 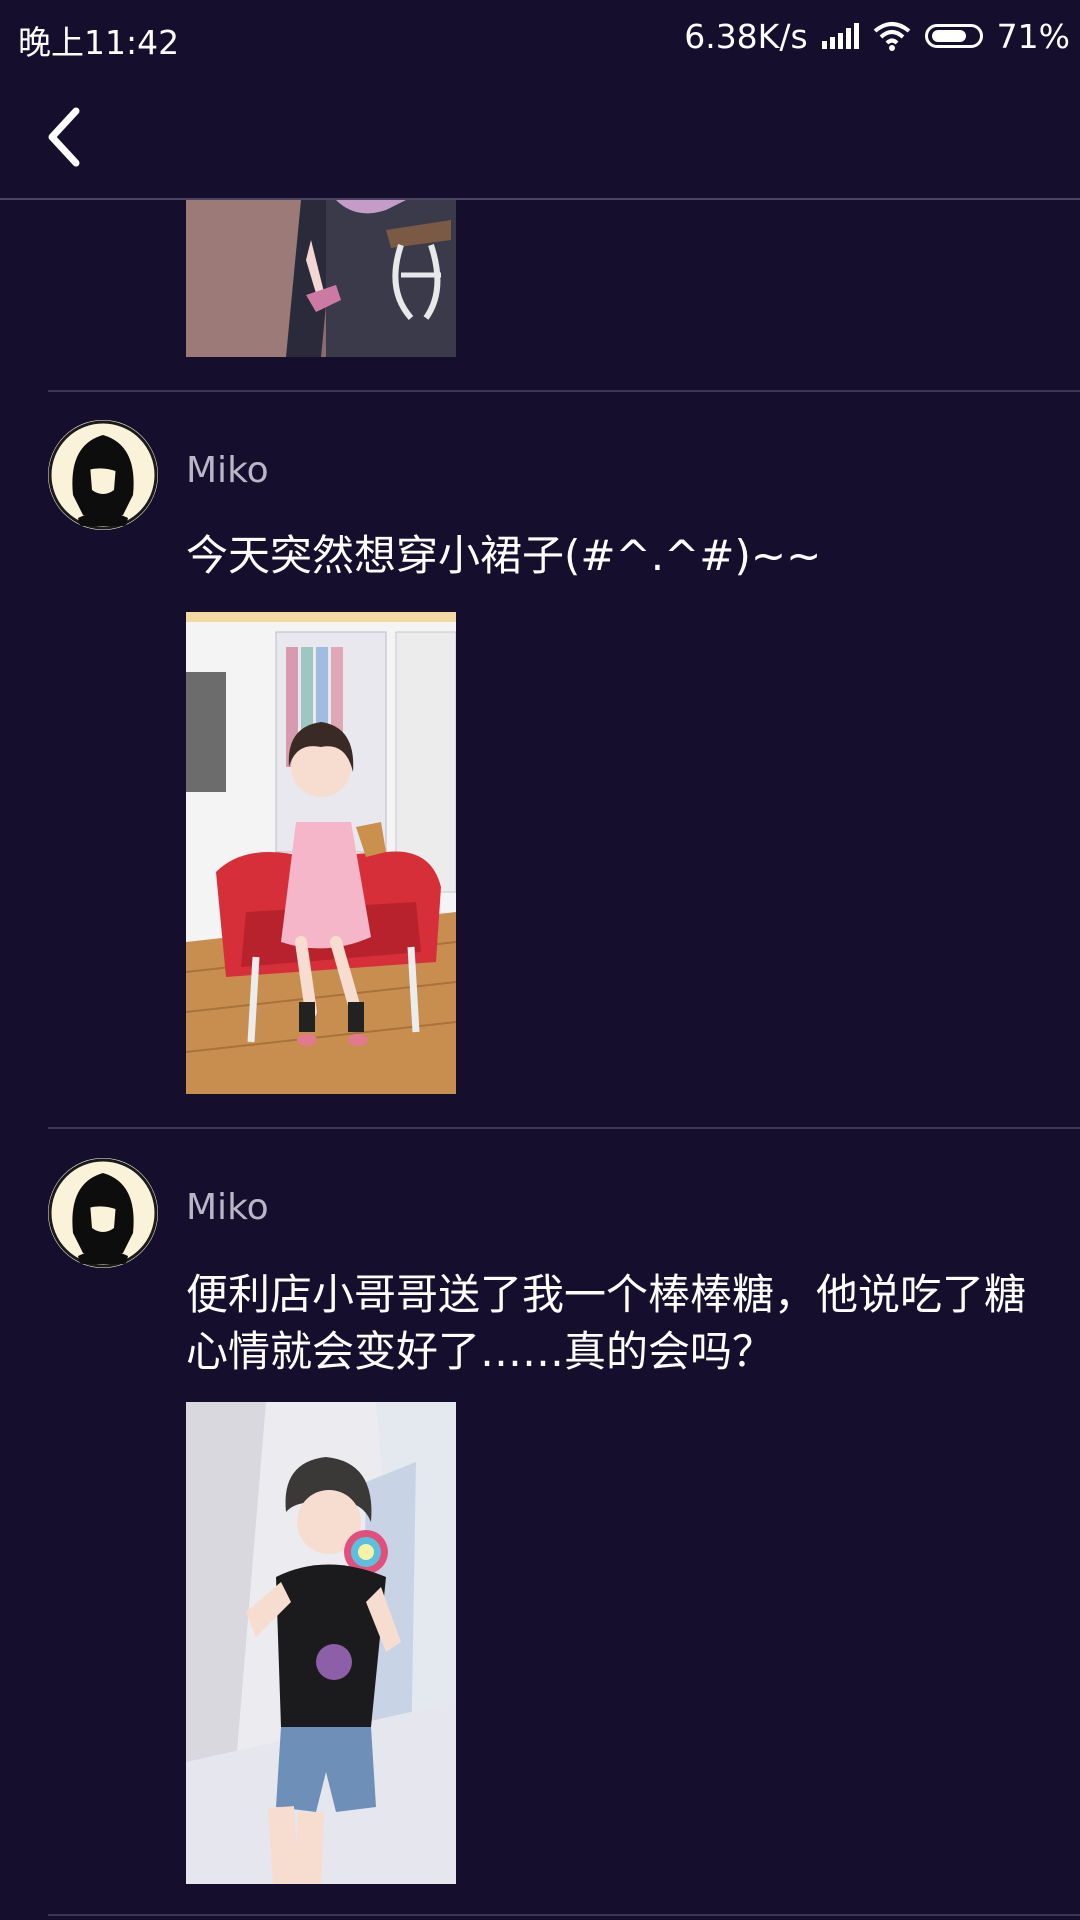 I want to click on battery-percent: 71%, so click(x=1033, y=36).